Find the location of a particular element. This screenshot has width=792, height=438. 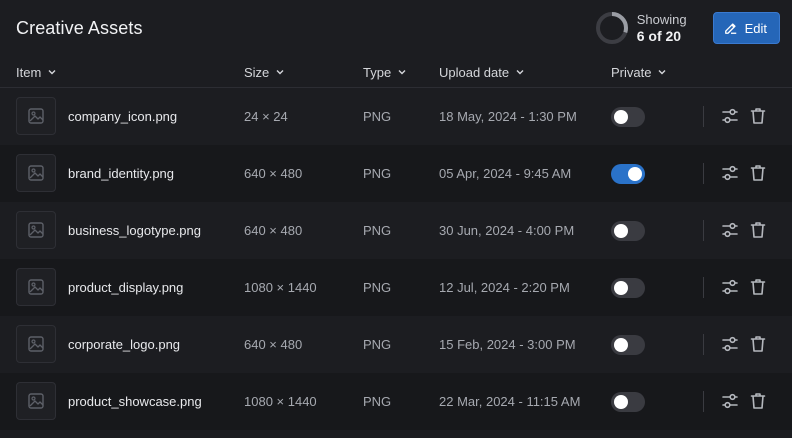

asset-name: corporate_logo.png is located at coordinates (124, 344).